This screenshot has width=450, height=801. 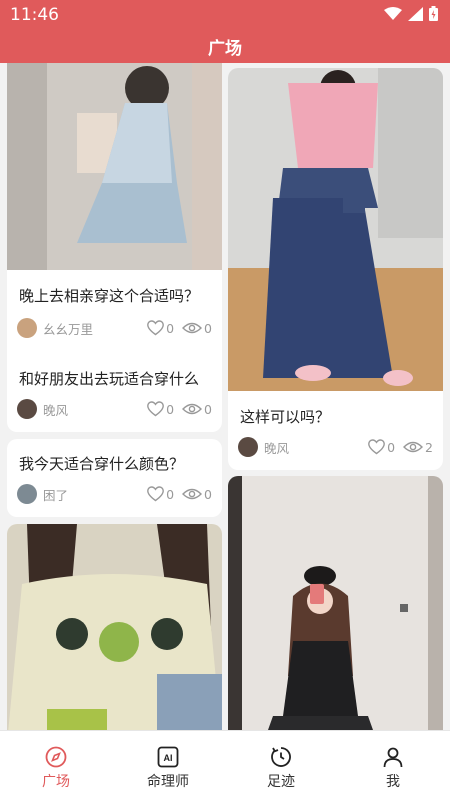 I want to click on tab-me: 我, so click(x=393, y=766).